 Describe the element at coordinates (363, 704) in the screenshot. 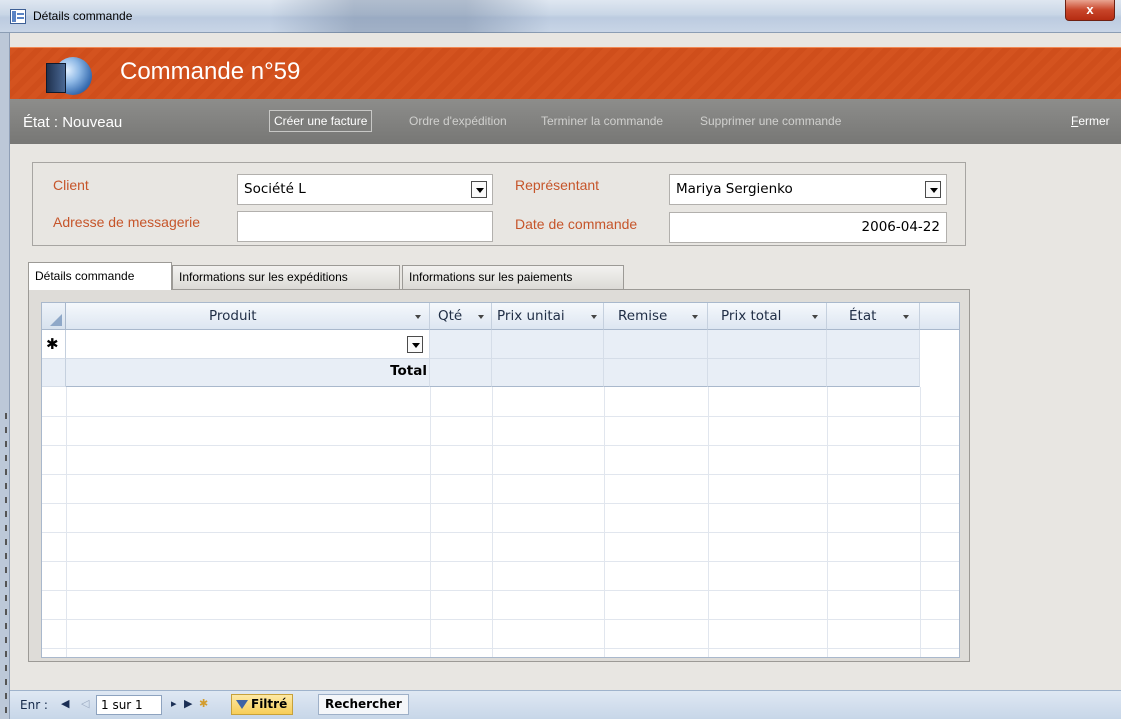

I see `search-box: Rechercher` at that location.